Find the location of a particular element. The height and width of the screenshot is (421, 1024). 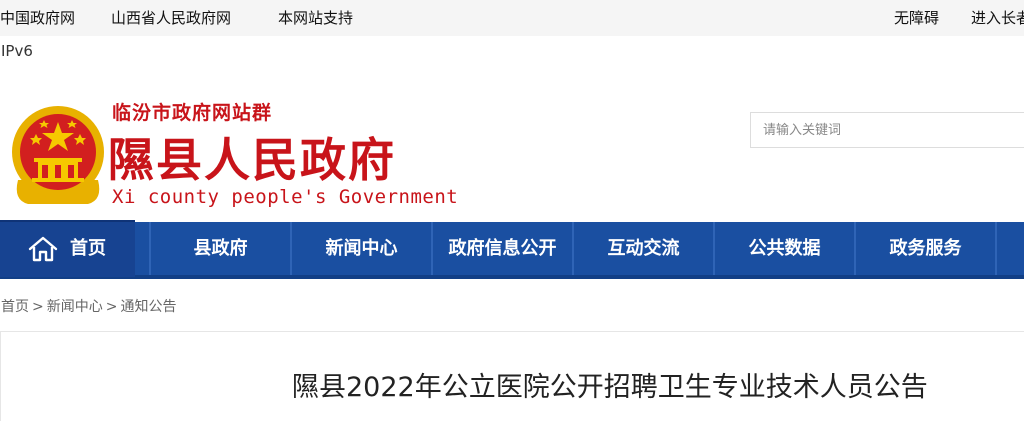

accessibility-link: 无障碍 is located at coordinates (916, 17).